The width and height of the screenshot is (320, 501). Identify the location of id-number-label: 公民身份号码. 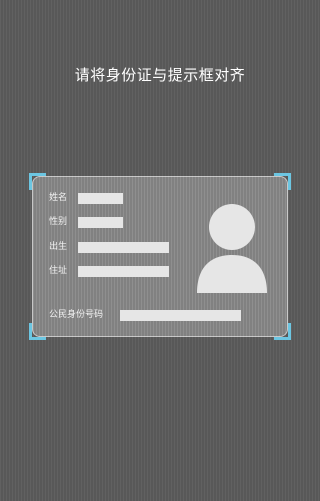
(76, 315).